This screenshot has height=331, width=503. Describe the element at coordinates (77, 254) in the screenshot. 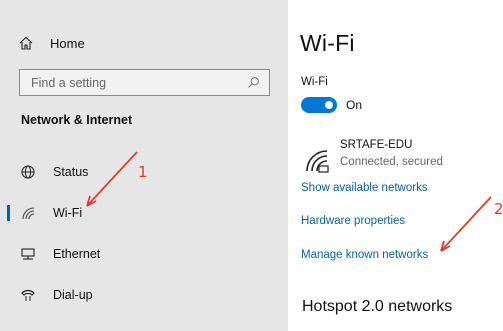

I see `sidebar-item-label: Ethernet` at that location.